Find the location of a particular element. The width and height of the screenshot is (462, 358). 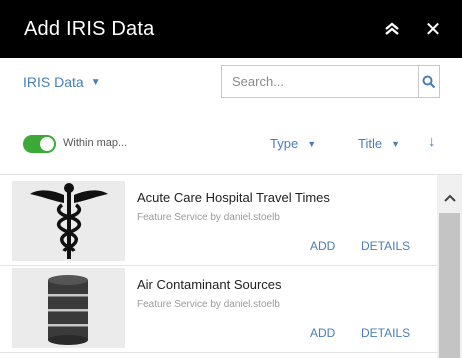

search-input is located at coordinates (320, 81).